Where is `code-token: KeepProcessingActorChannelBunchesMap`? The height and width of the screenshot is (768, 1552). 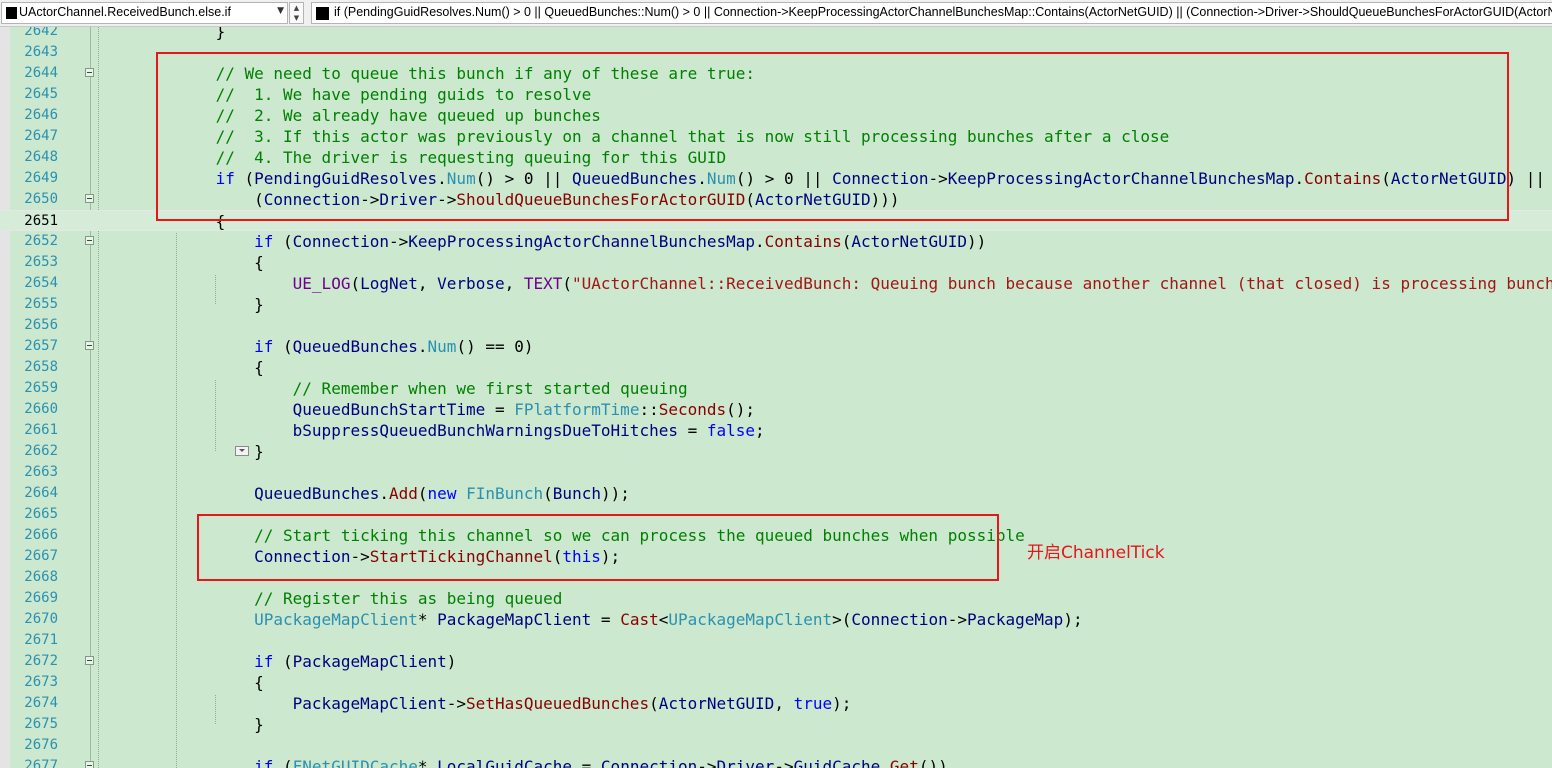 code-token: KeepProcessingActorChannelBunchesMap is located at coordinates (582, 241).